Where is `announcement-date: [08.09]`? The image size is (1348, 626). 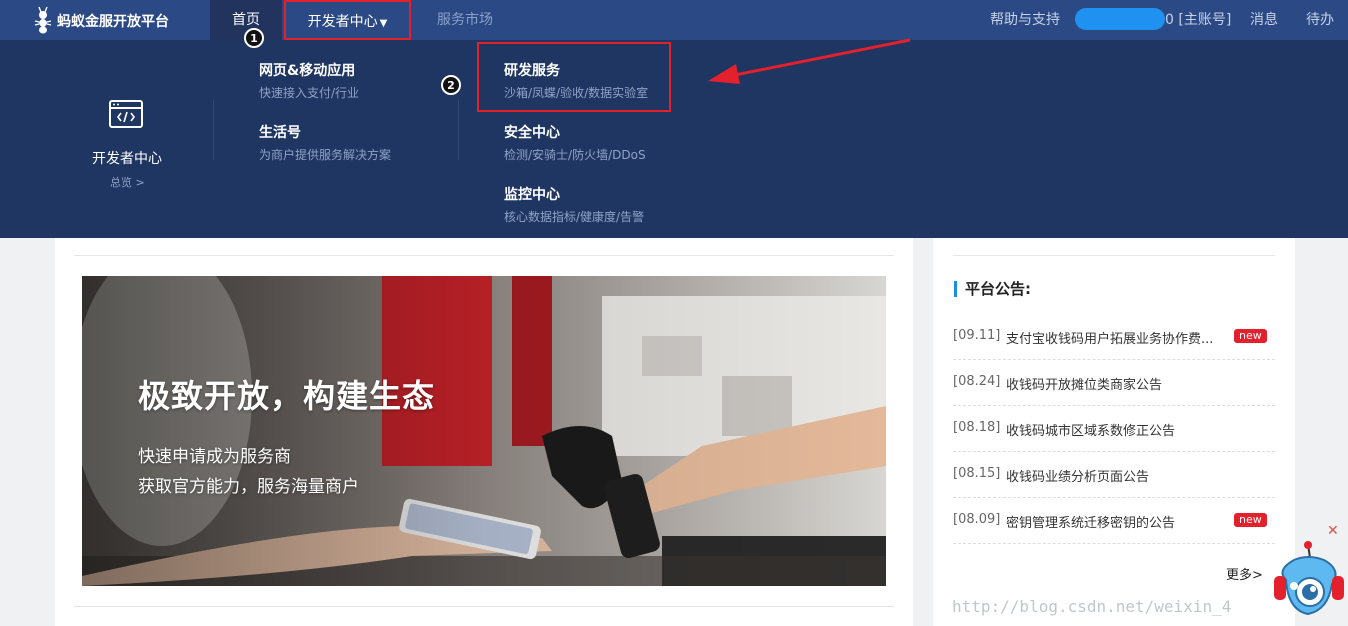 announcement-date: [08.09] is located at coordinates (977, 519).